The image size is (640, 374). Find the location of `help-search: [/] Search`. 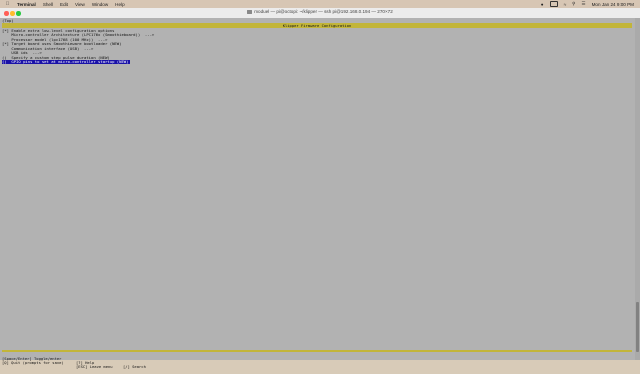

help-search: [/] Search is located at coordinates (134, 367).